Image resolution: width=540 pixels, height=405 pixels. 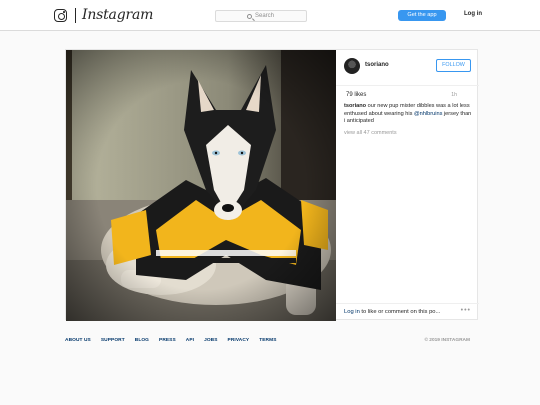 What do you see at coordinates (352, 312) in the screenshot?
I see `login-to-comment-link: Log in` at bounding box center [352, 312].